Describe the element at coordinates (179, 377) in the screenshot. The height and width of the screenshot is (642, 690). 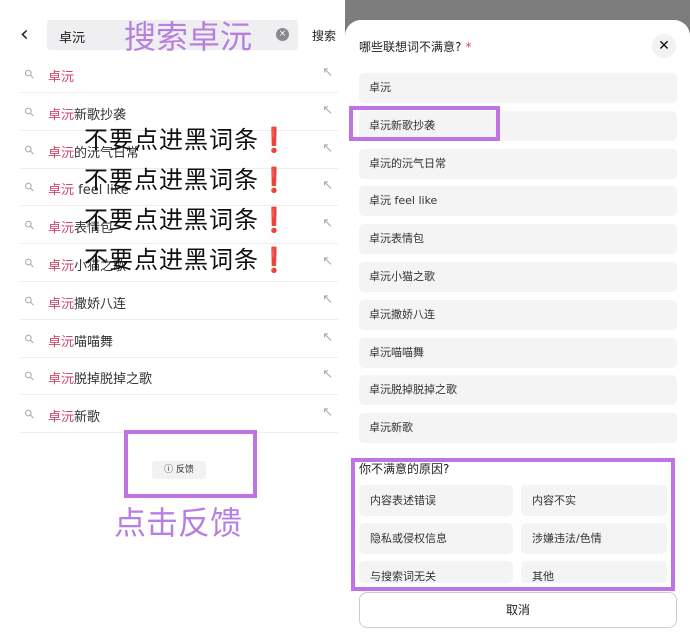
I see `suggestion-row: ⚲ 卓沅脱掉脱掉之歌 ↖` at that location.